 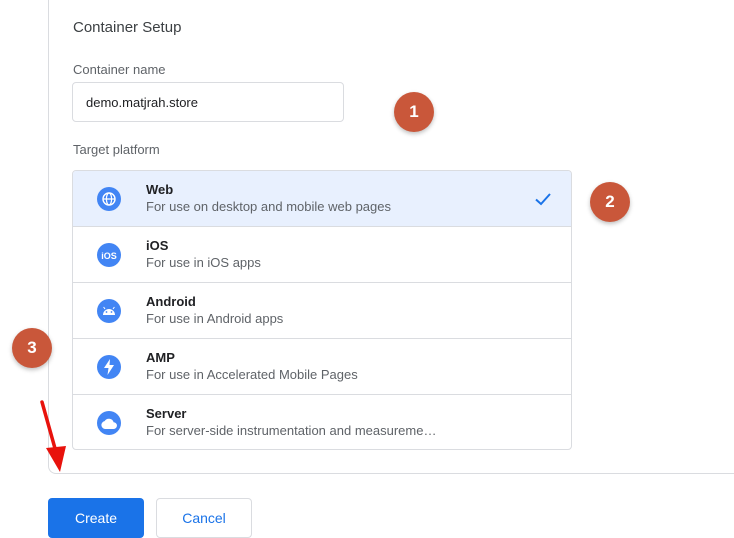 I want to click on platform-name: iOS, so click(x=157, y=245).